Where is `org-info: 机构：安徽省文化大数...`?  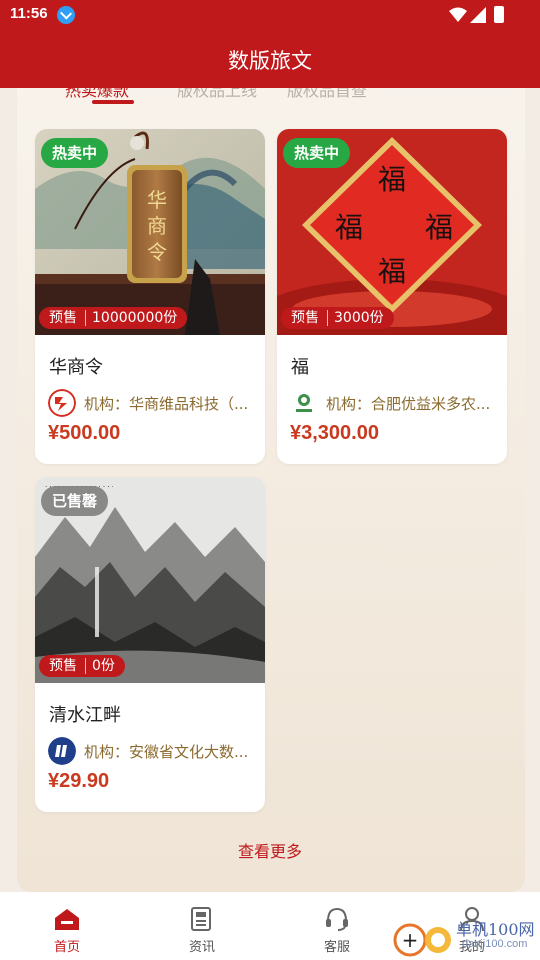 org-info: 机构：安徽省文化大数... is located at coordinates (153, 751).